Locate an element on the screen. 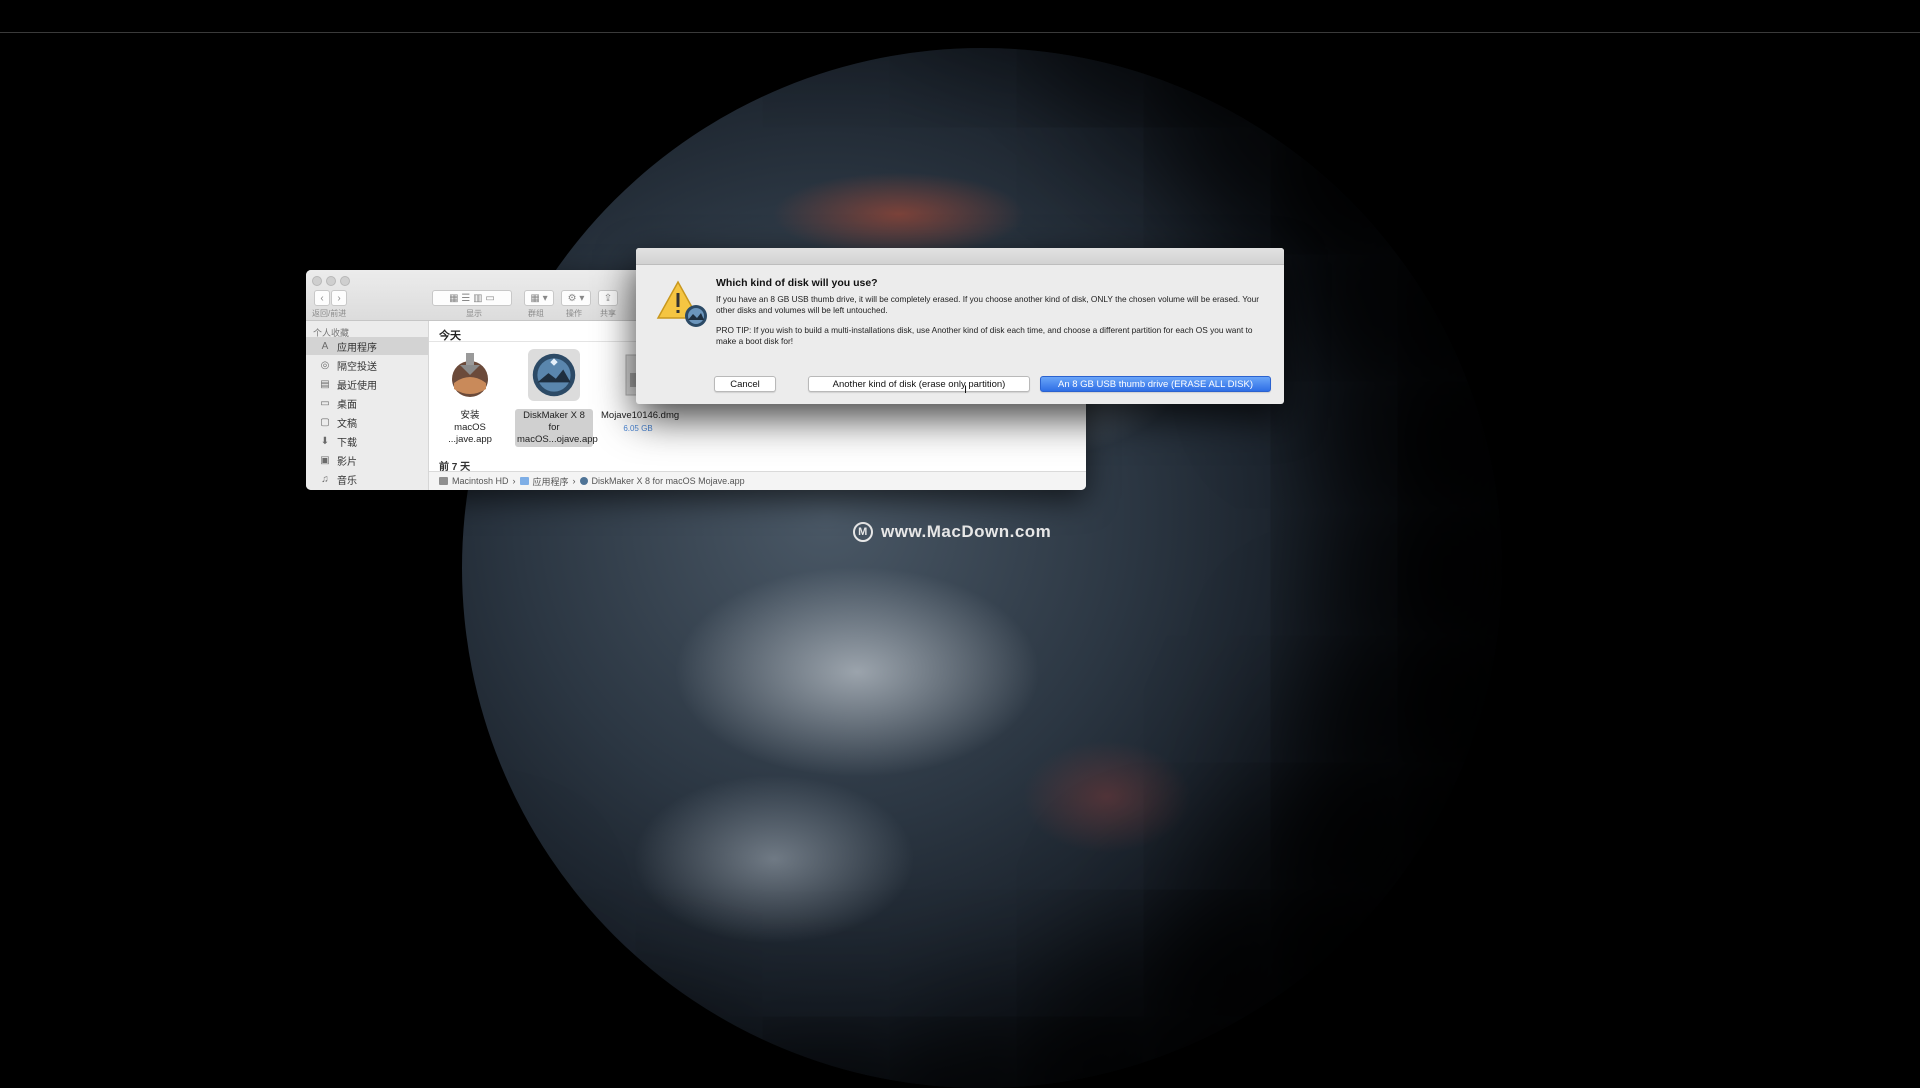  zoom-button is located at coordinates (345, 281).